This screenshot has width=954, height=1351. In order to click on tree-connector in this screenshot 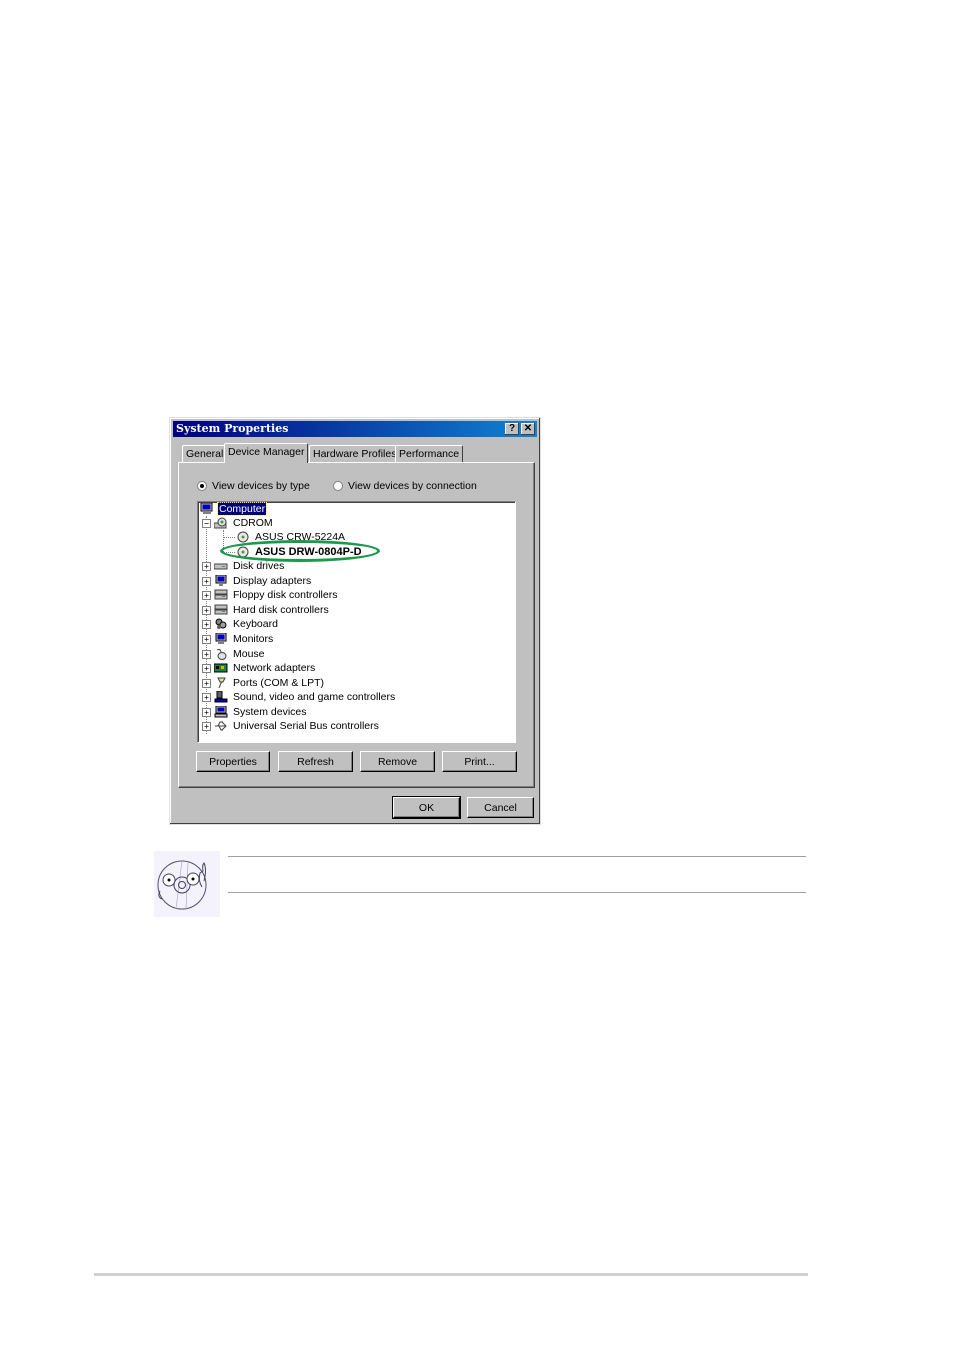, I will do `click(229, 537)`.